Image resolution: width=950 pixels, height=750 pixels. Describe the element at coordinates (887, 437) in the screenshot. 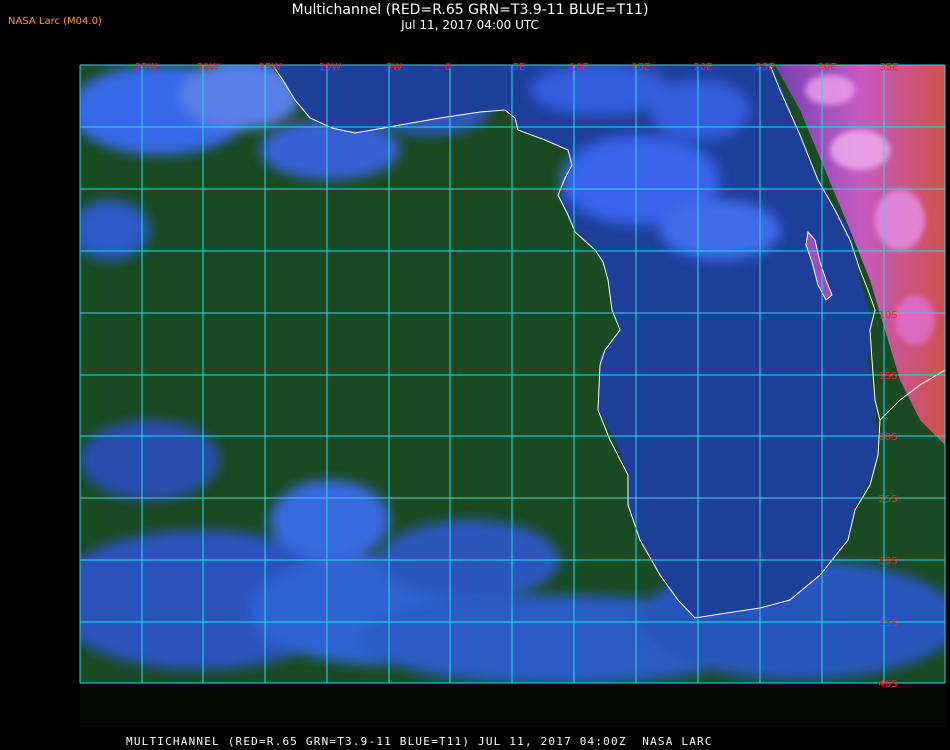

I see `latitude-label: 20S` at that location.